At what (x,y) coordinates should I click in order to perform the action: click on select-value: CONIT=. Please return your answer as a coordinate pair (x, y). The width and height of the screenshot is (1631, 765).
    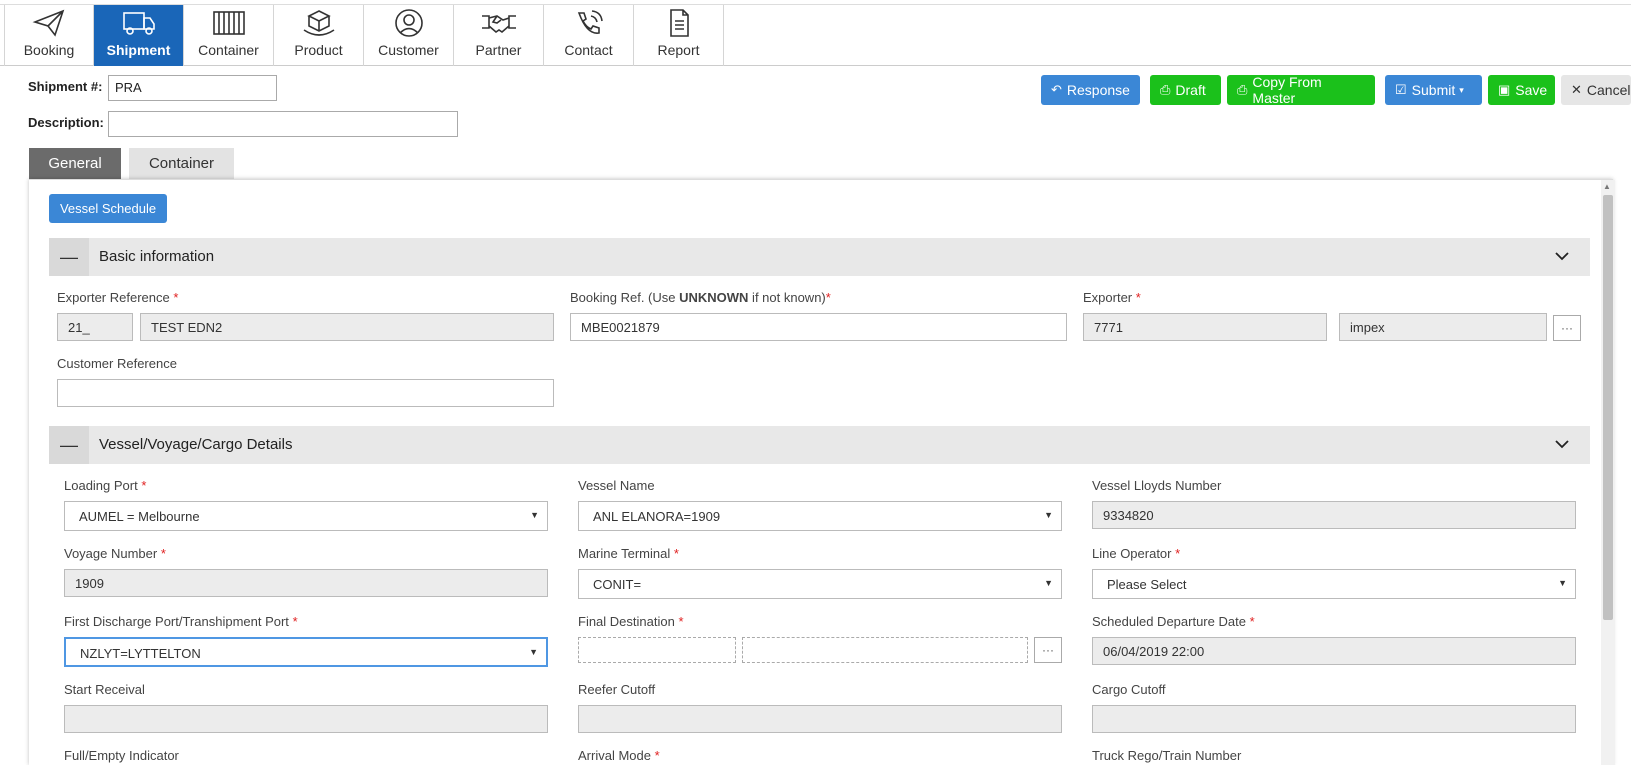
    Looking at the image, I should click on (617, 584).